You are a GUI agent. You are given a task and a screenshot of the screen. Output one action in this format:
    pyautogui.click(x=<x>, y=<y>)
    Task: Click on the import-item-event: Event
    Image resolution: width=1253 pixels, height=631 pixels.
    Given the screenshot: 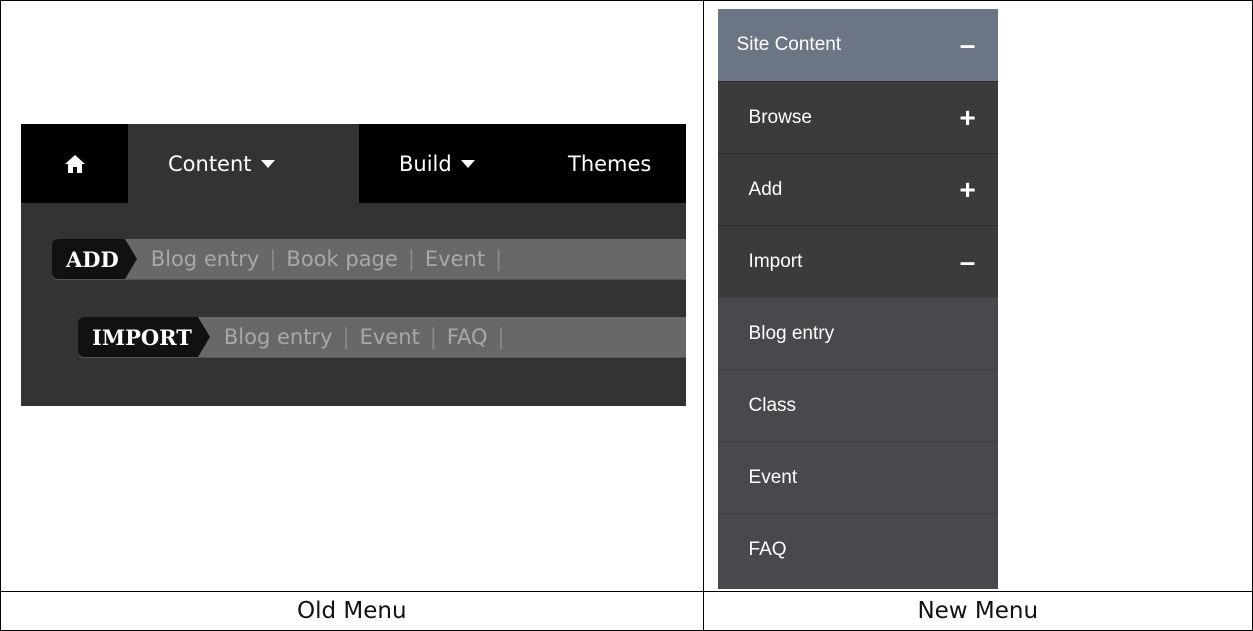 What is the action you would take?
    pyautogui.click(x=857, y=477)
    